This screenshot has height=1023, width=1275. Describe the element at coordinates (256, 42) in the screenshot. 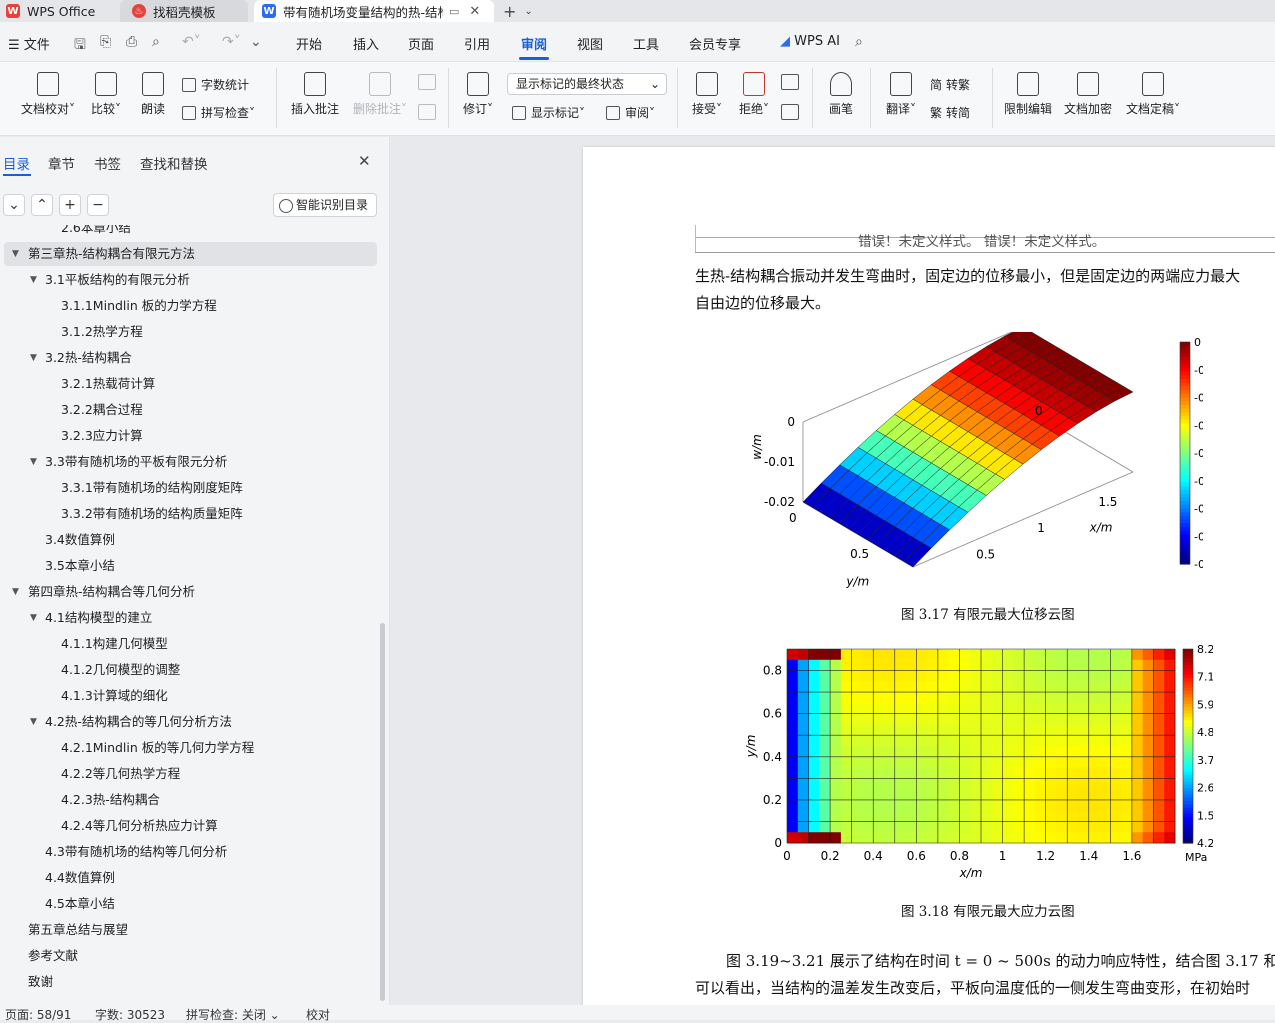

I see `more-chevron-icon: ⌄` at that location.